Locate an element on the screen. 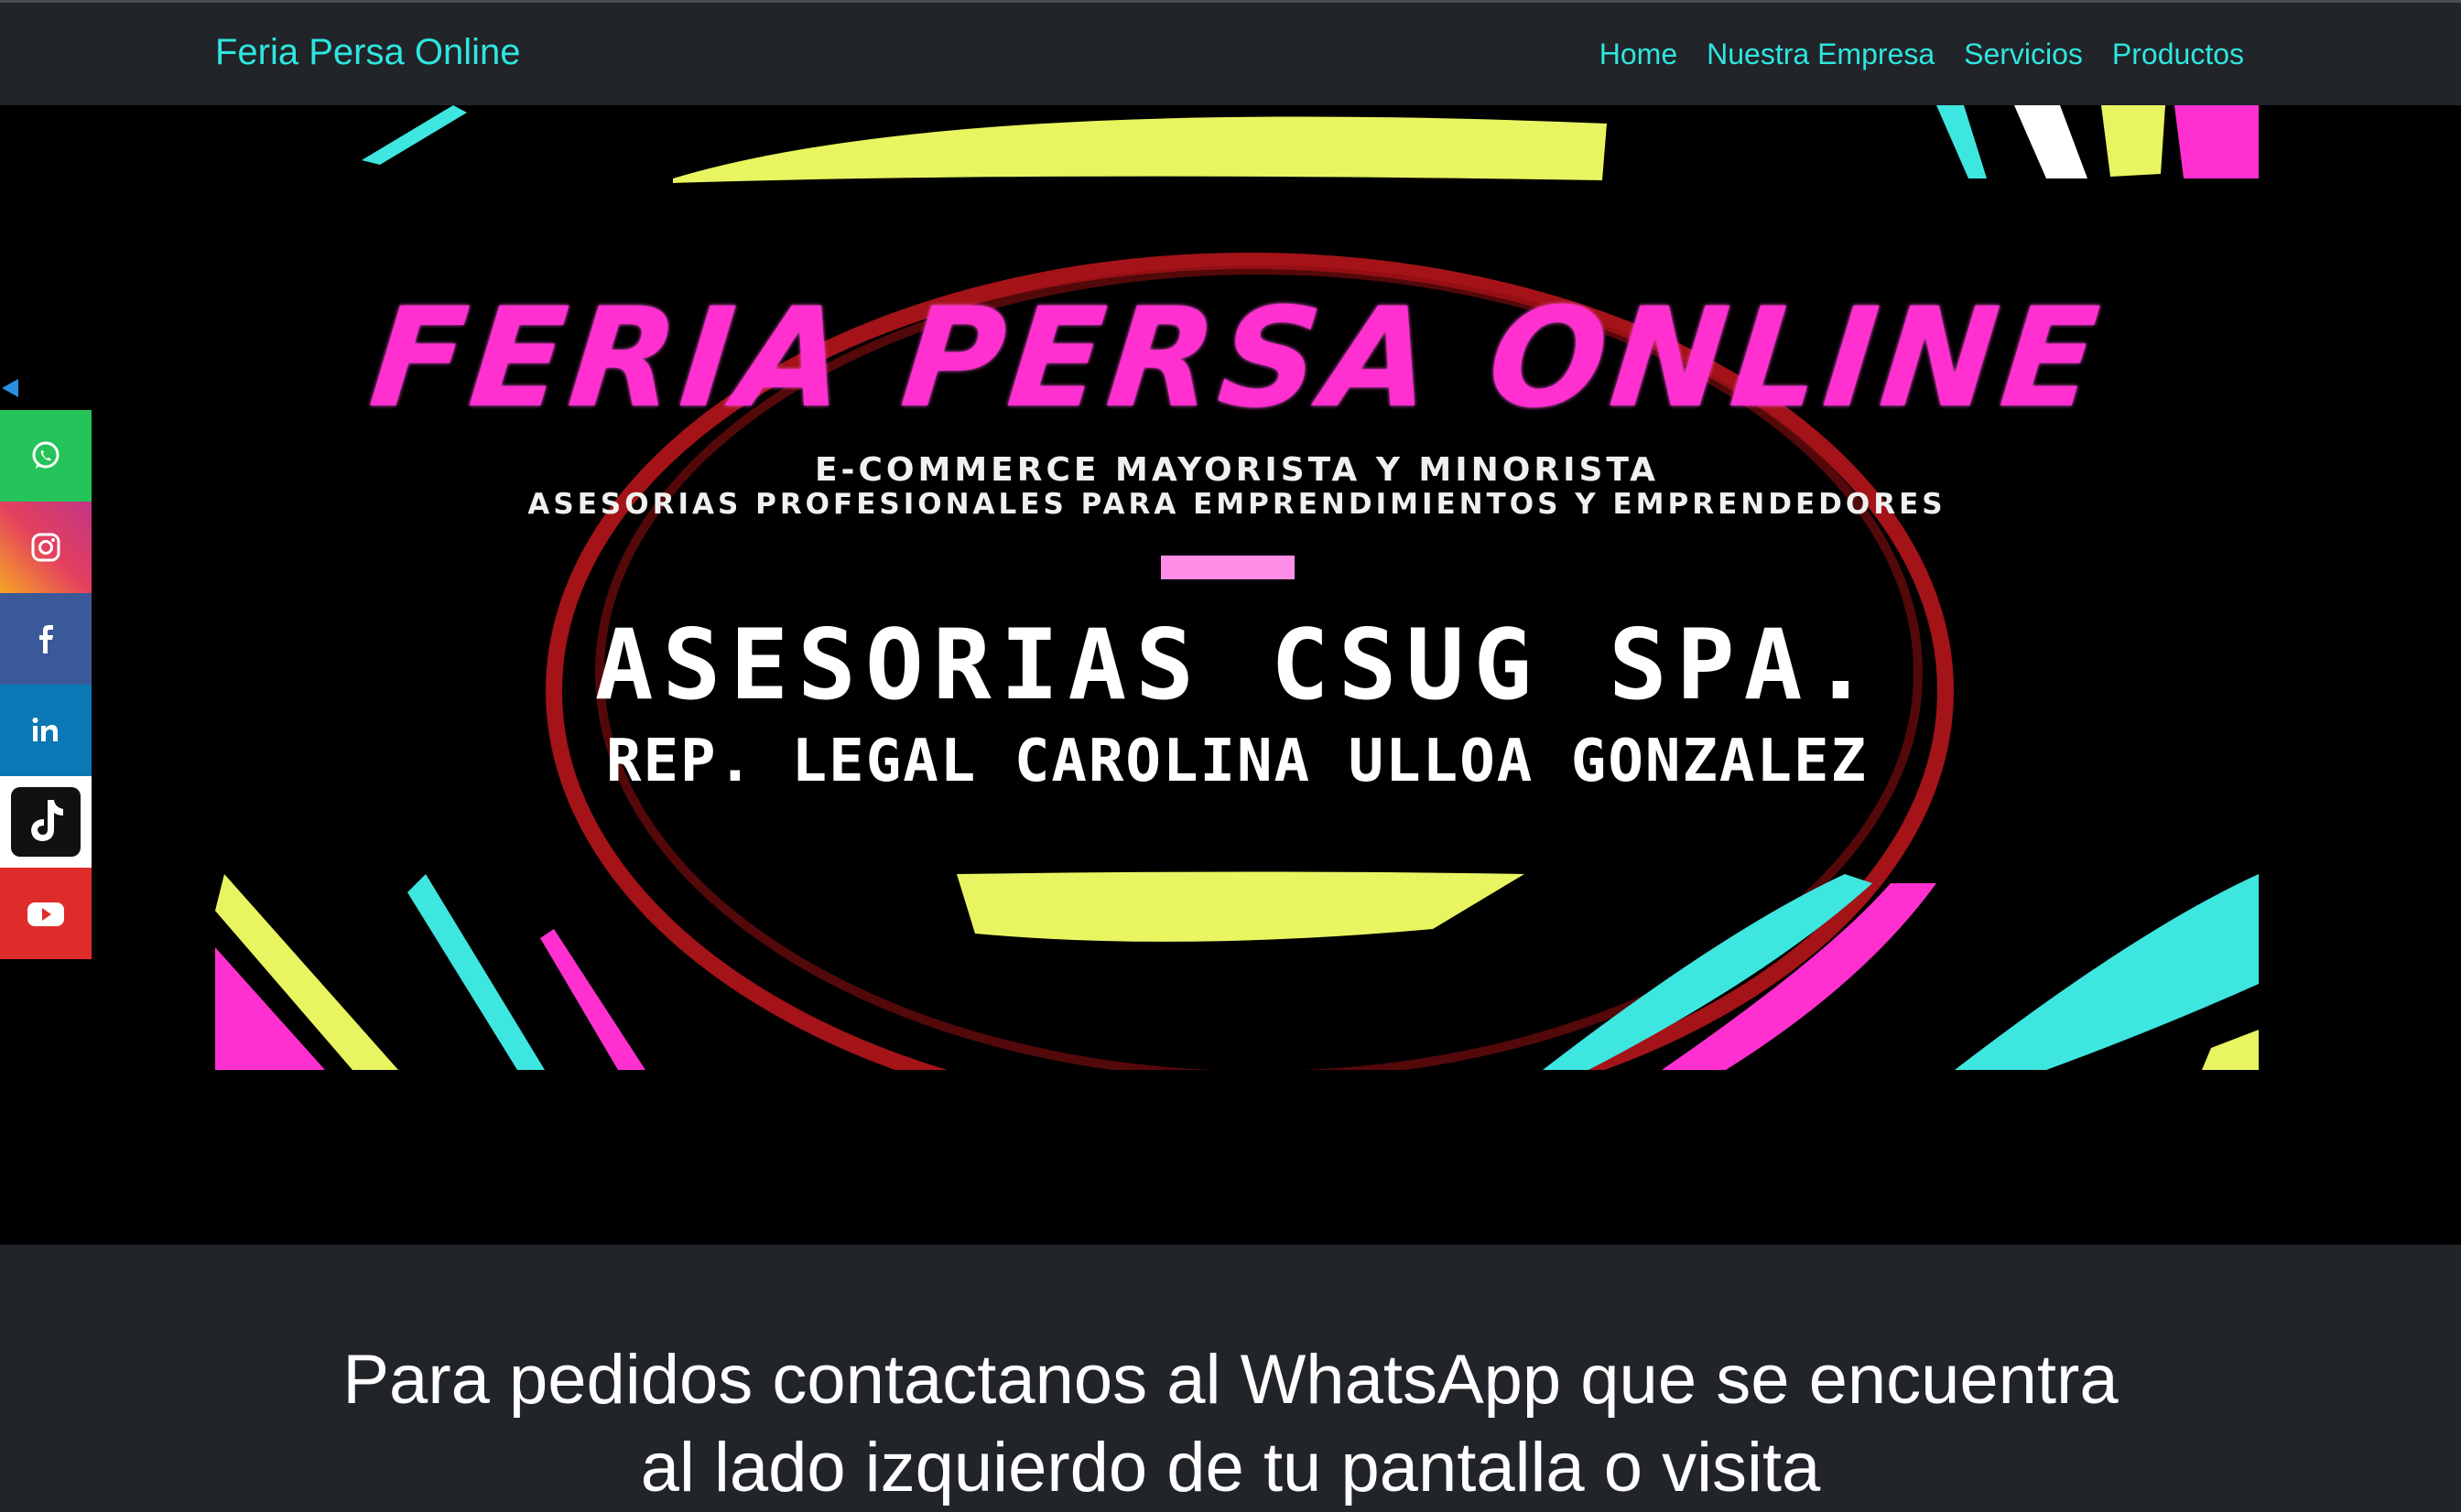 The height and width of the screenshot is (1512, 2461). social-sidebar is located at coordinates (46, 684).